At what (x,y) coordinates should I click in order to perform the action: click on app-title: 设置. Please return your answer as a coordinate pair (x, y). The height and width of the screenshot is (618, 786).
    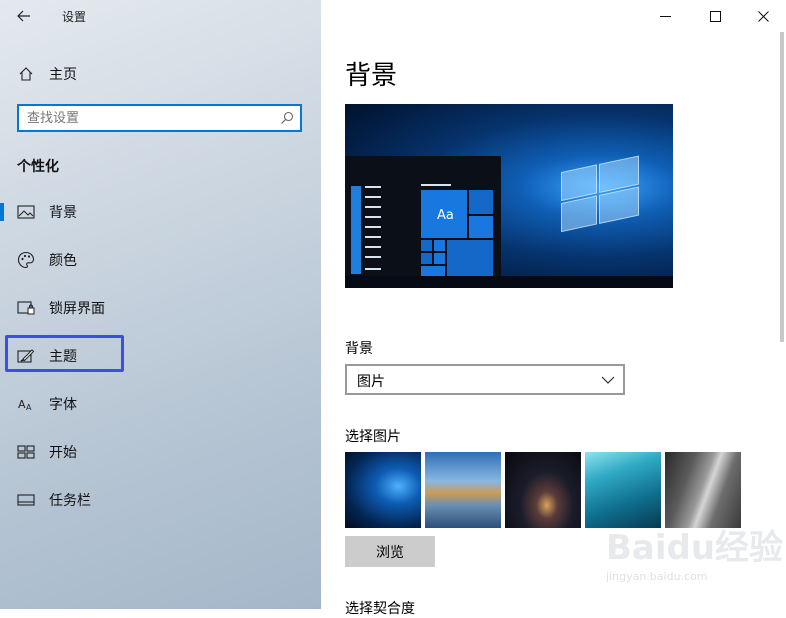
    Looking at the image, I should click on (74, 17).